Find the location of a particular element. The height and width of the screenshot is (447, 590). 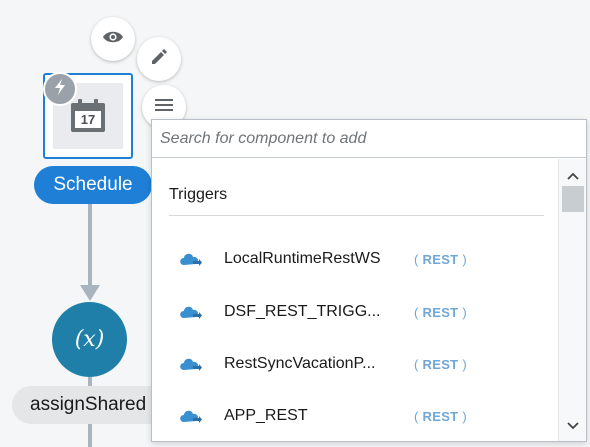

scroll-down-button is located at coordinates (573, 426).